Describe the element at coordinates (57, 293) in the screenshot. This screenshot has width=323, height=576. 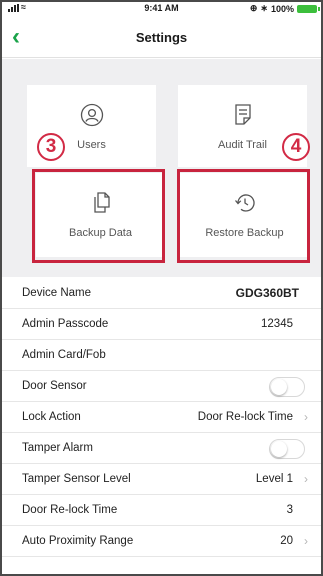
I see `setting-label: Device Name` at that location.